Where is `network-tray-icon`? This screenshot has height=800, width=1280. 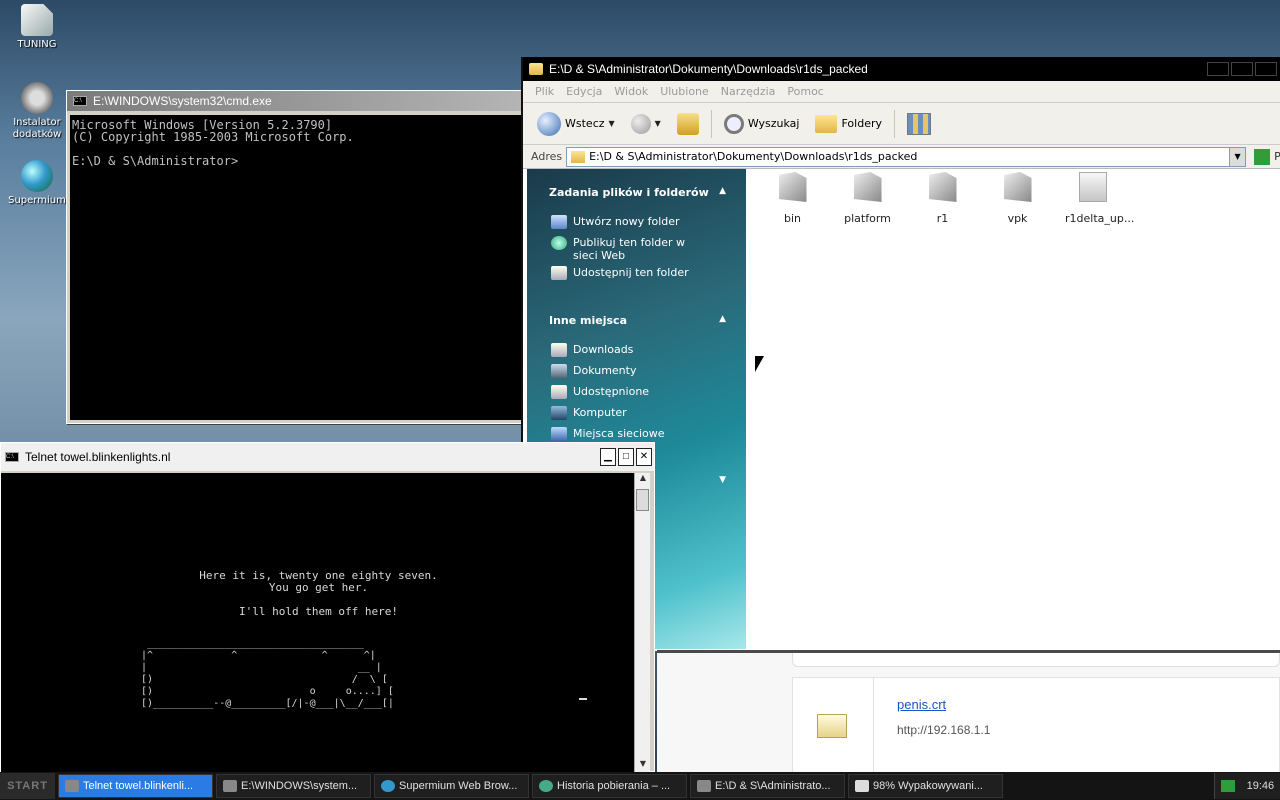 network-tray-icon is located at coordinates (1227, 786).